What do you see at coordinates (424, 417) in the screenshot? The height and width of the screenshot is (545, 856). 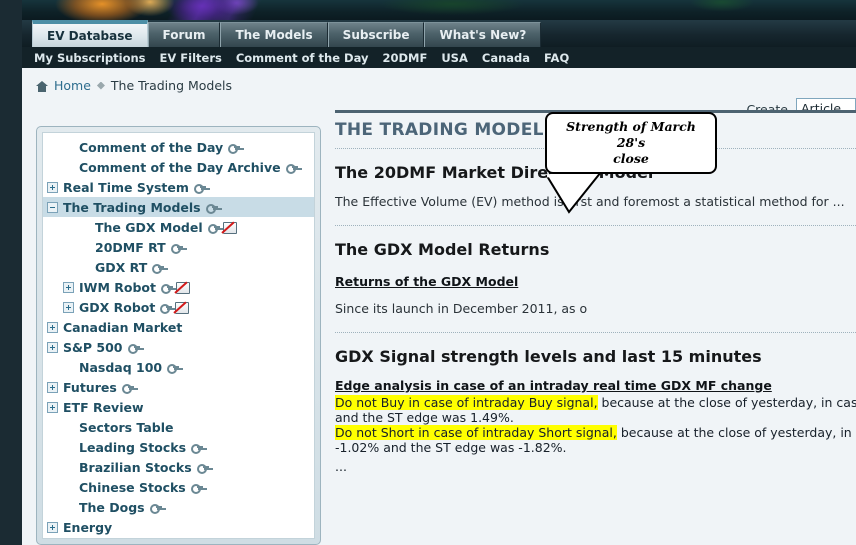 I see `buy-signal-line-2: and the ST edge was 1.49%.` at bounding box center [424, 417].